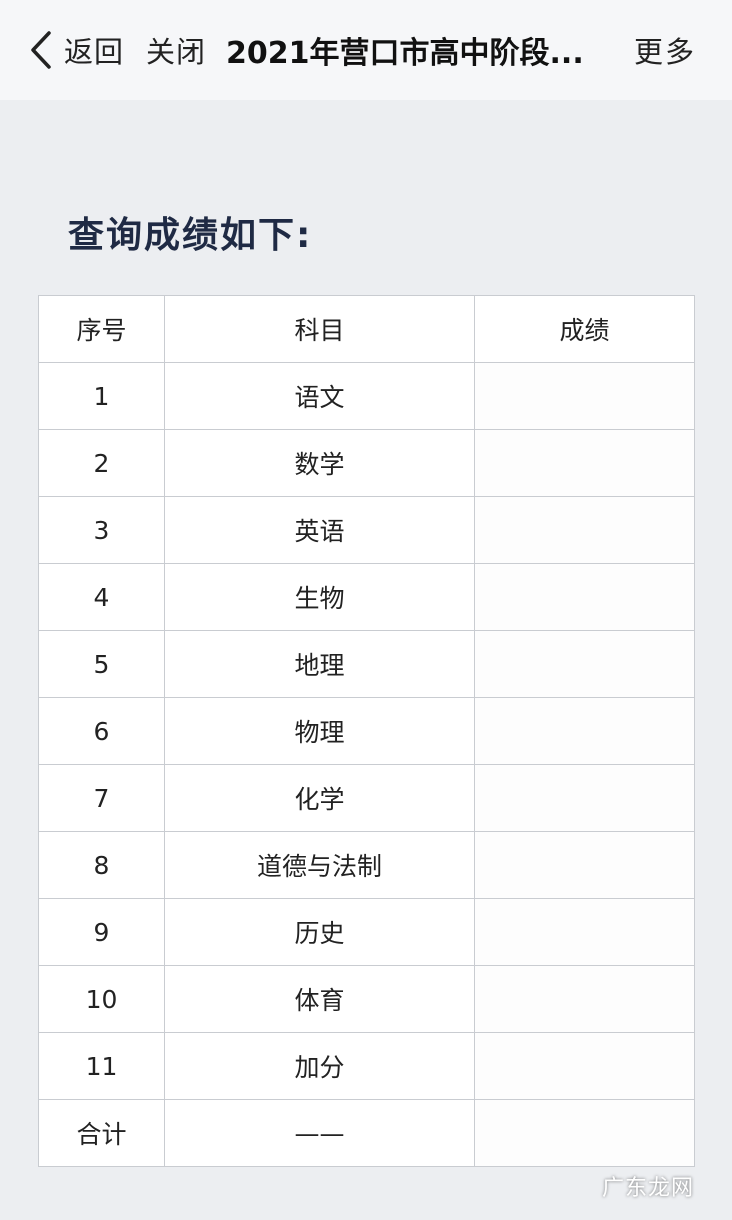 The image size is (732, 1220). Describe the element at coordinates (319, 463) in the screenshot. I see `row-subject: 数学` at that location.